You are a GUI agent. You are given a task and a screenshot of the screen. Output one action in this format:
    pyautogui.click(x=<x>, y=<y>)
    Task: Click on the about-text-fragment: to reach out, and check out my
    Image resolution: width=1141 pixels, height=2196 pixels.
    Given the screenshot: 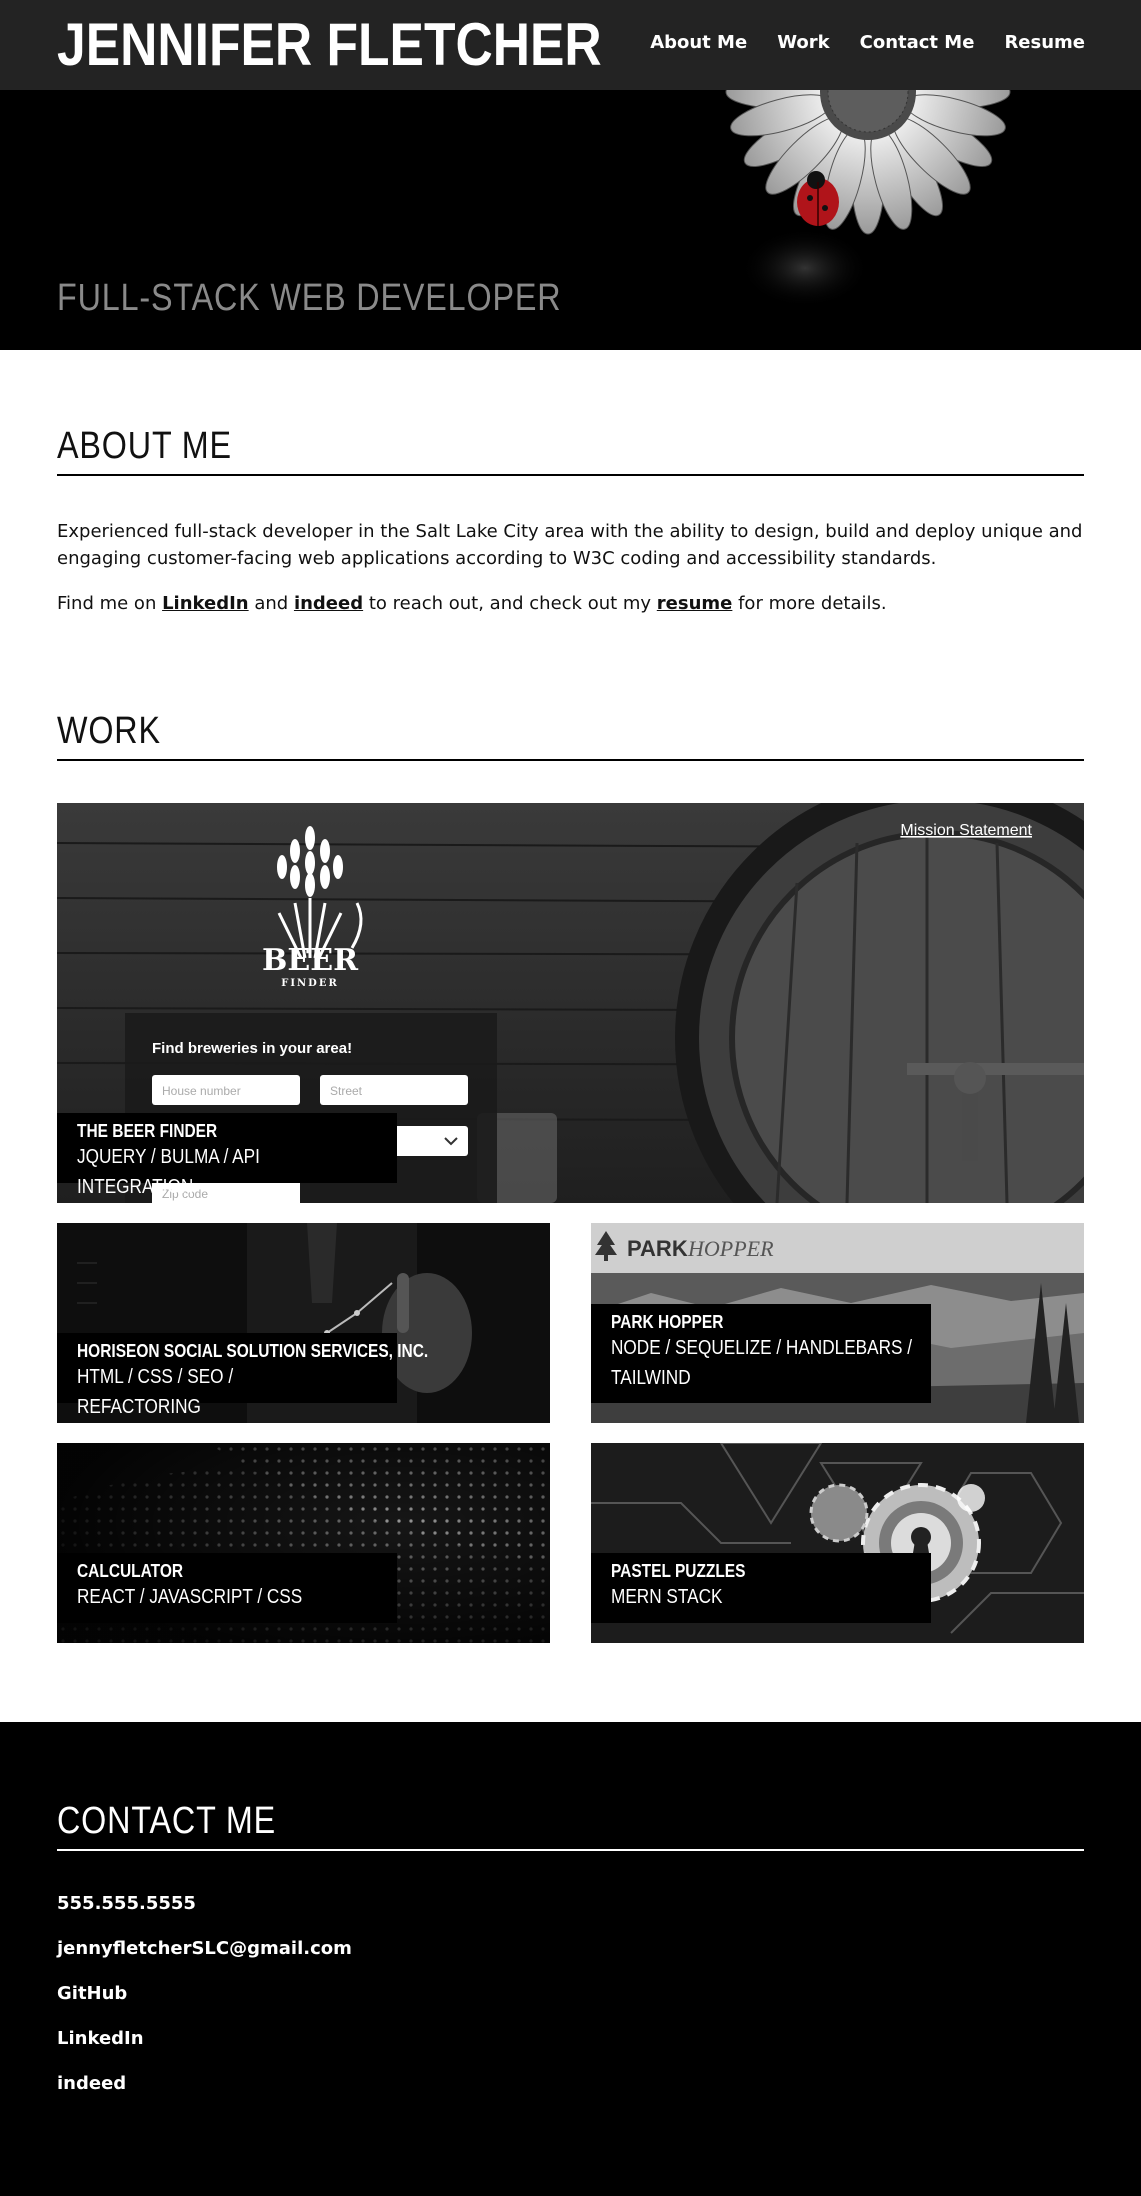 What is the action you would take?
    pyautogui.click(x=510, y=603)
    